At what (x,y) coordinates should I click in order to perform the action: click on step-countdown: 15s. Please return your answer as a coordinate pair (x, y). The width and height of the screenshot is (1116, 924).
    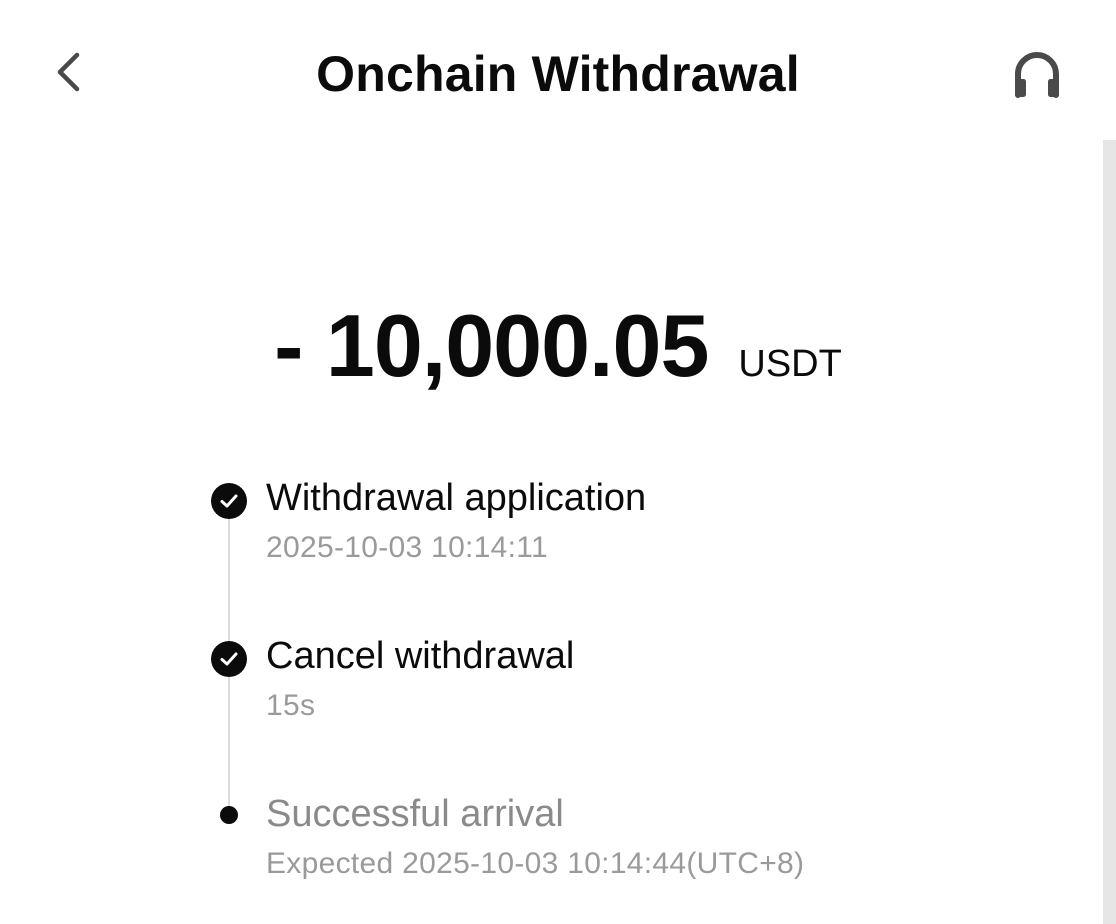
    Looking at the image, I should click on (291, 705).